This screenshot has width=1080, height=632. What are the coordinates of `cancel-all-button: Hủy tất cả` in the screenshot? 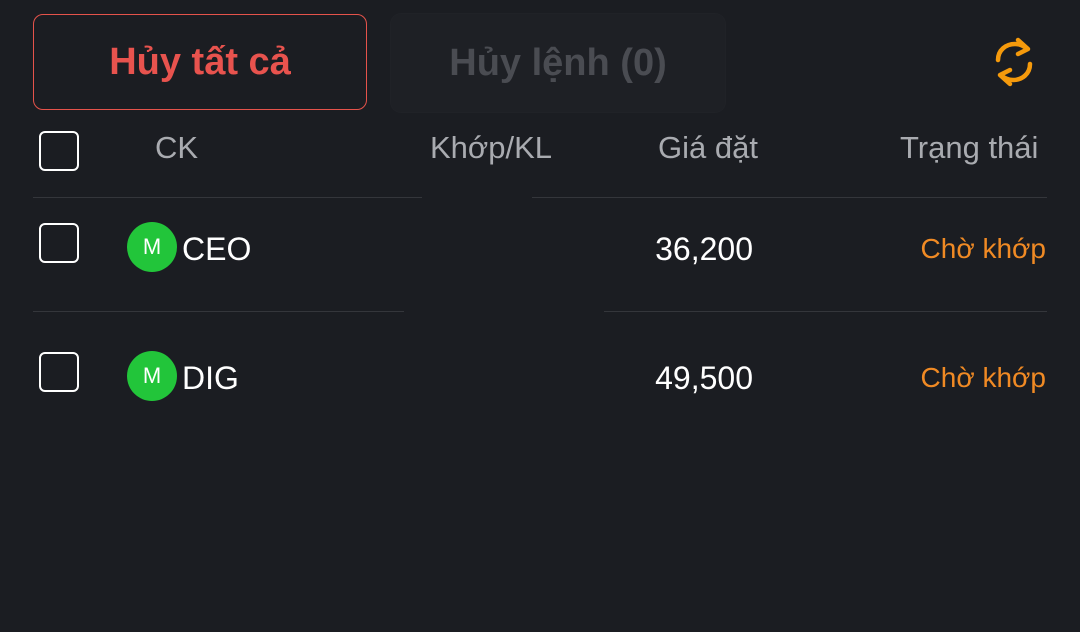 It's located at (200, 62).